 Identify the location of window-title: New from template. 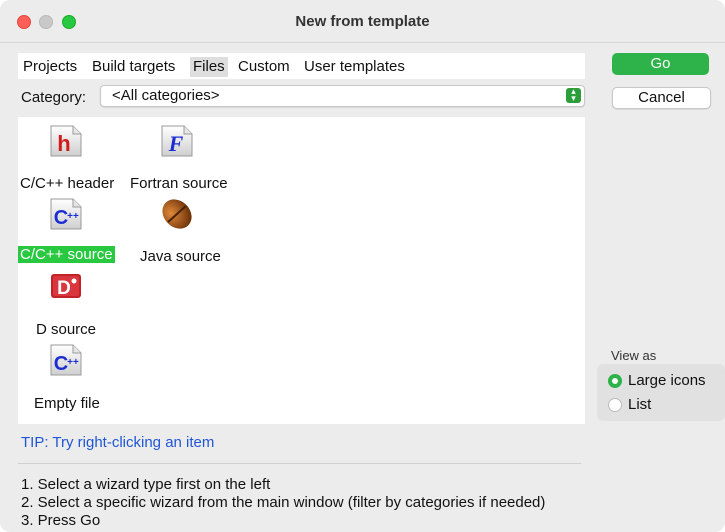
(362, 21).